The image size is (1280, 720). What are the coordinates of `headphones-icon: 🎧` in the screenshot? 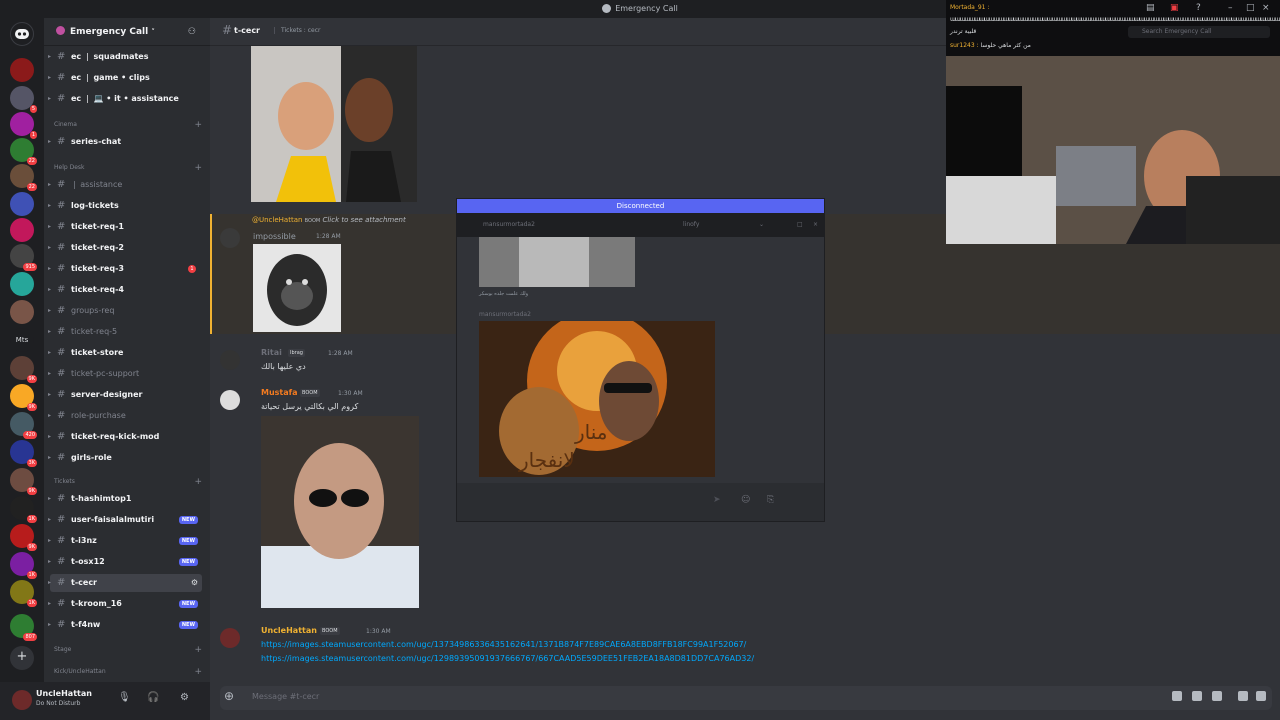 It's located at (153, 697).